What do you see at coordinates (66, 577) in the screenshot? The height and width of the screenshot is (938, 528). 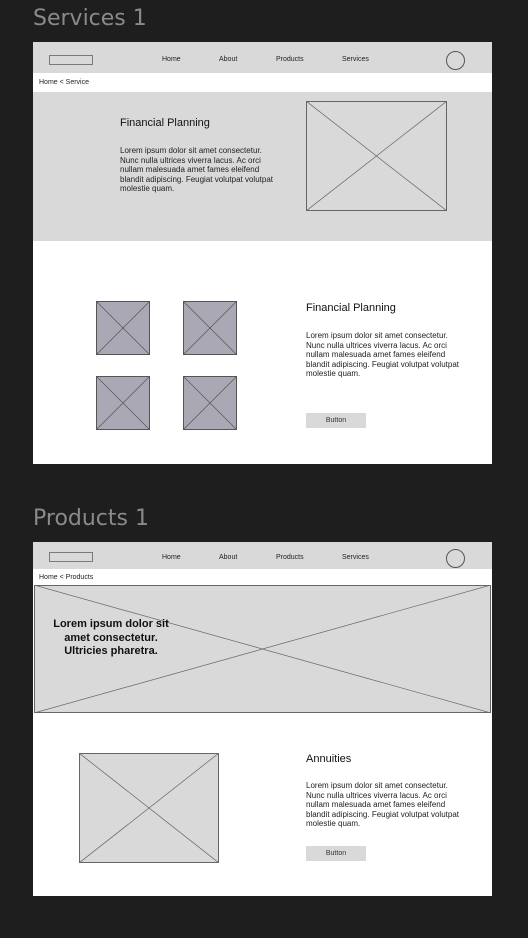 I see `breadcrumb: Home < Products` at bounding box center [66, 577].